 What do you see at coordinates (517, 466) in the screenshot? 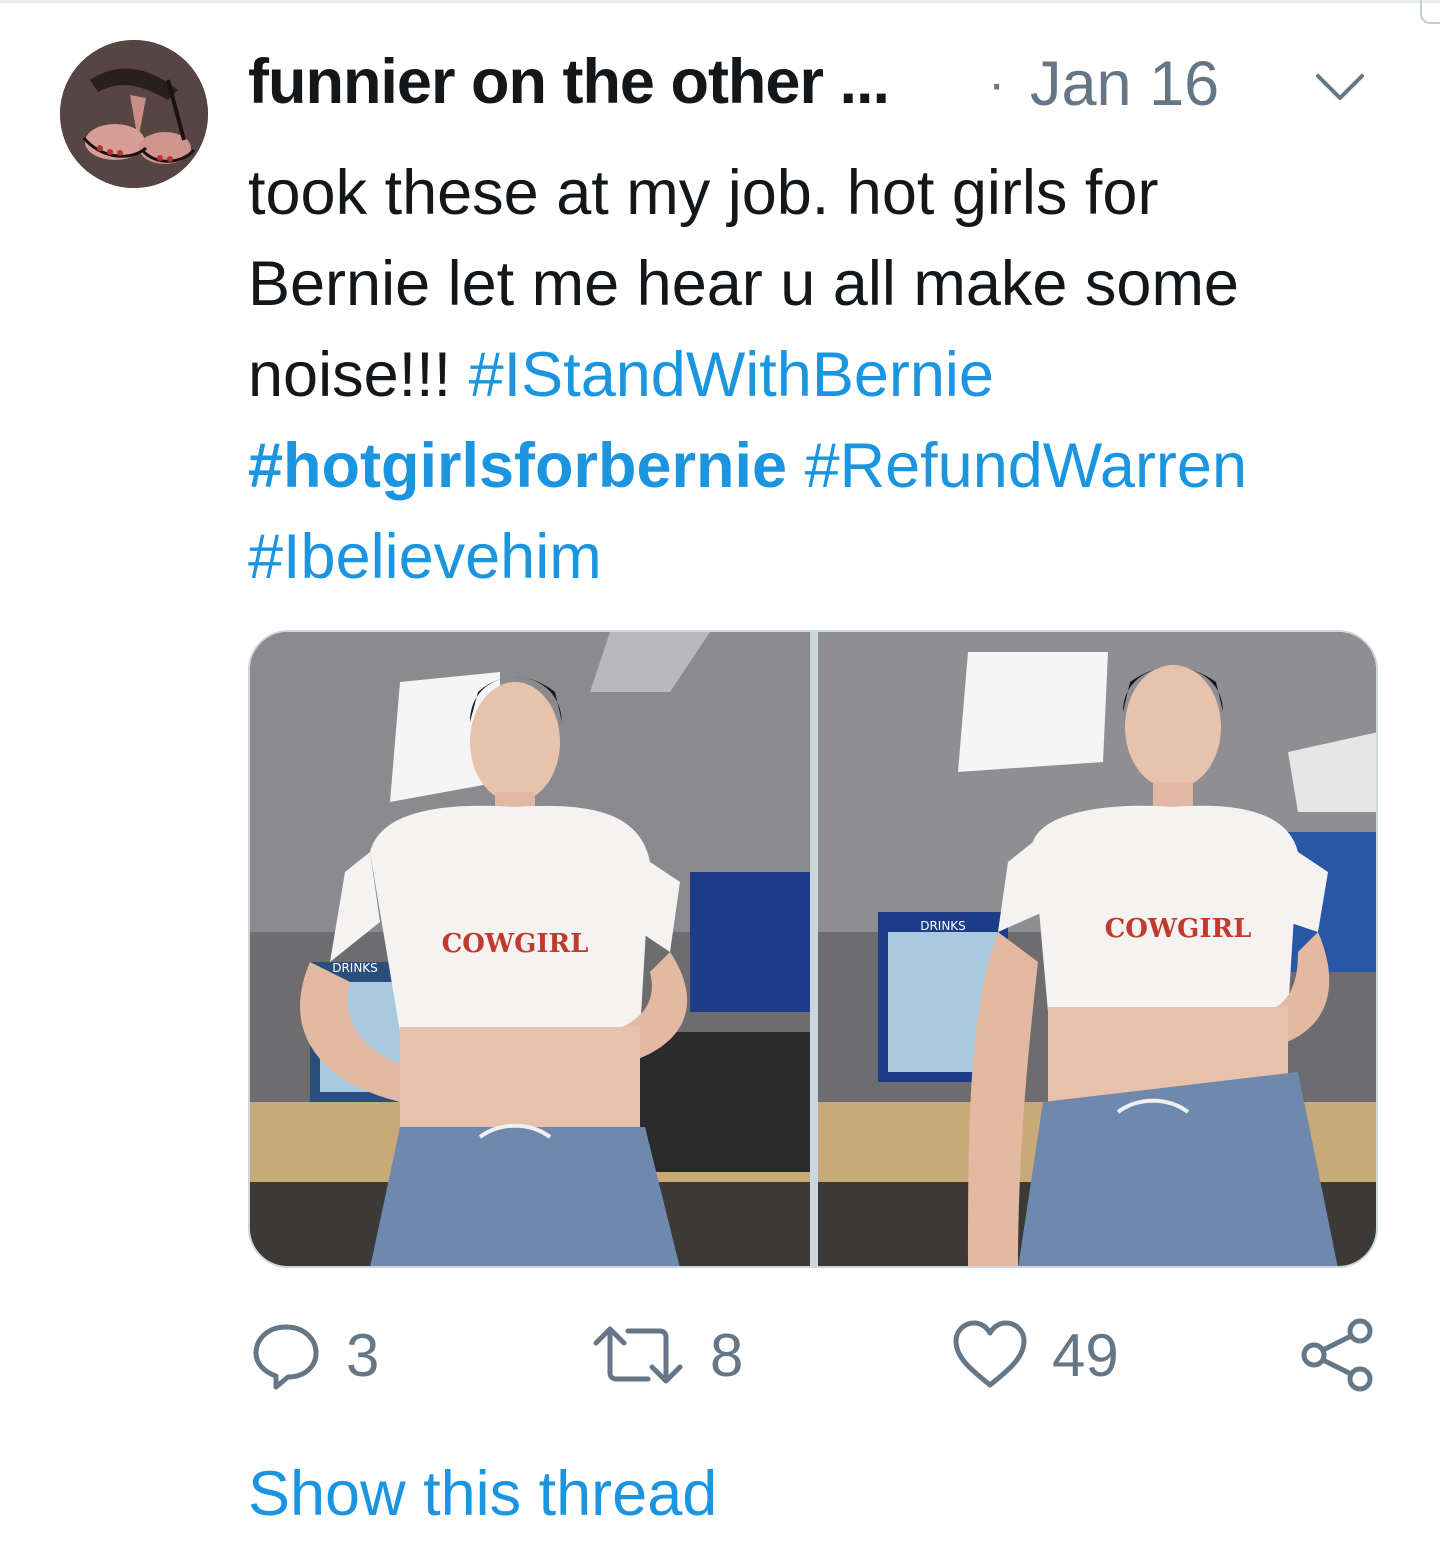
I see `hashtag-hotgirlsforbernie: #hotgirlsforbernie` at bounding box center [517, 466].